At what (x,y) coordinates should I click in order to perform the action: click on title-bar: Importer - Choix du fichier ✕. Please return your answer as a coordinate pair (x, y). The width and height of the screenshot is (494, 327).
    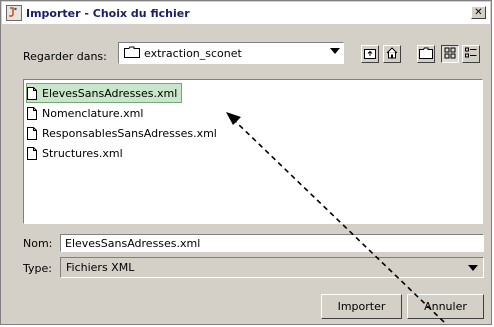
    Looking at the image, I should click on (246, 13).